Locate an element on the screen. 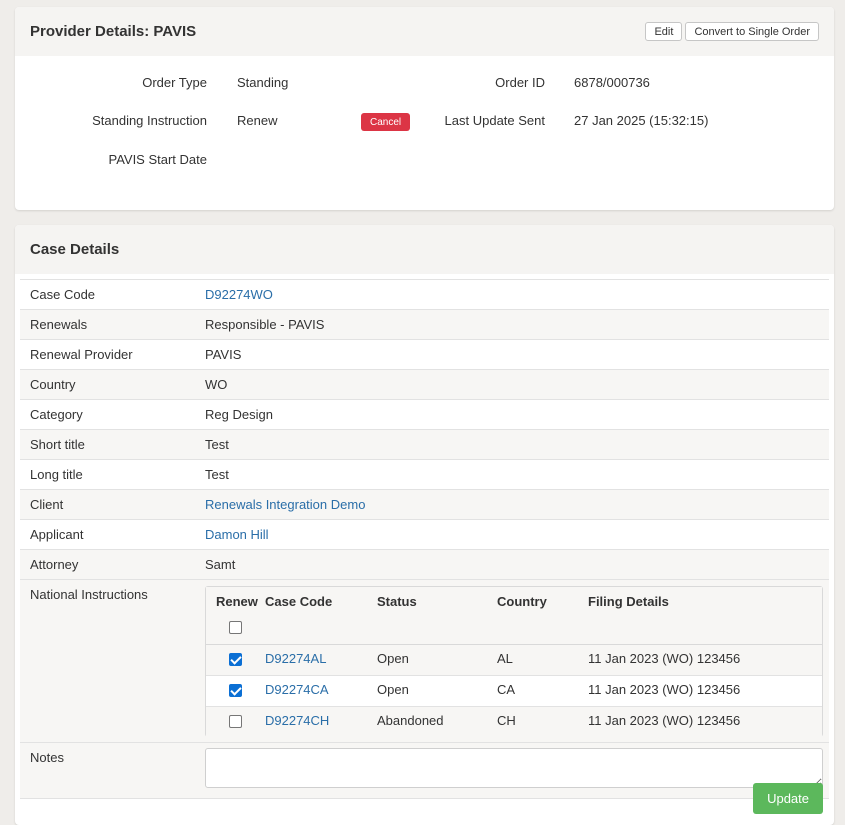 Image resolution: width=845 pixels, height=825 pixels. renewal-provider-value: PAVIS is located at coordinates (223, 354).